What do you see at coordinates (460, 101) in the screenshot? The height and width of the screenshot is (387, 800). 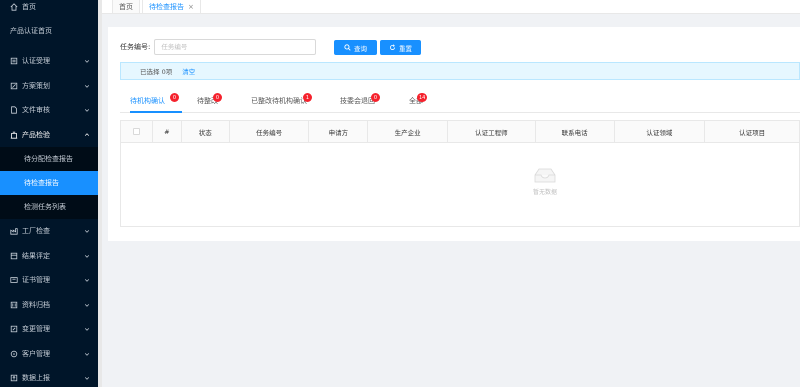 I see `status-tabs: 待机构确认 0 待整改 0 已整改待机构确认 1 技委会退回 0 全部 14` at bounding box center [460, 101].